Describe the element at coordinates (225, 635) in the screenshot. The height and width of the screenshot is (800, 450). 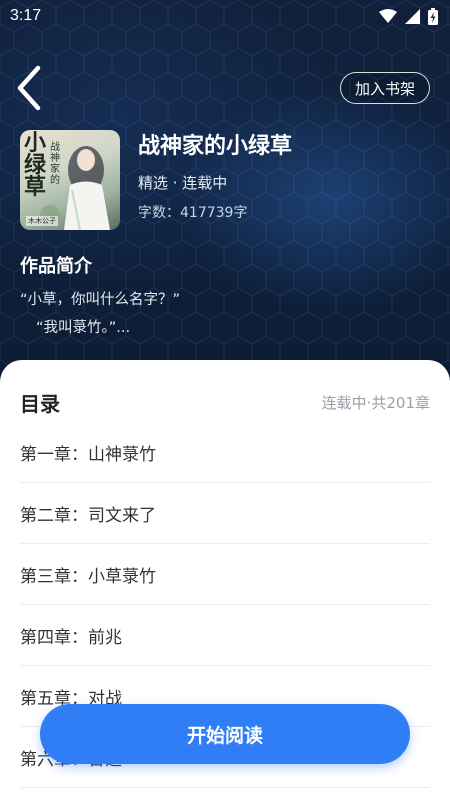
I see `chapter-item: 第四章：前兆` at that location.